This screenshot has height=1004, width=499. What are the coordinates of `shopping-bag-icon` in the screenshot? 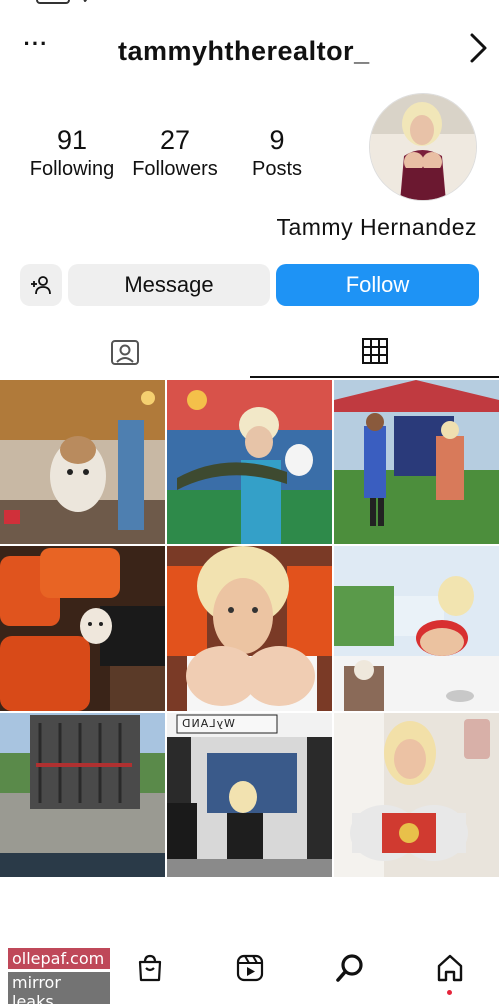 It's located at (150, 968).